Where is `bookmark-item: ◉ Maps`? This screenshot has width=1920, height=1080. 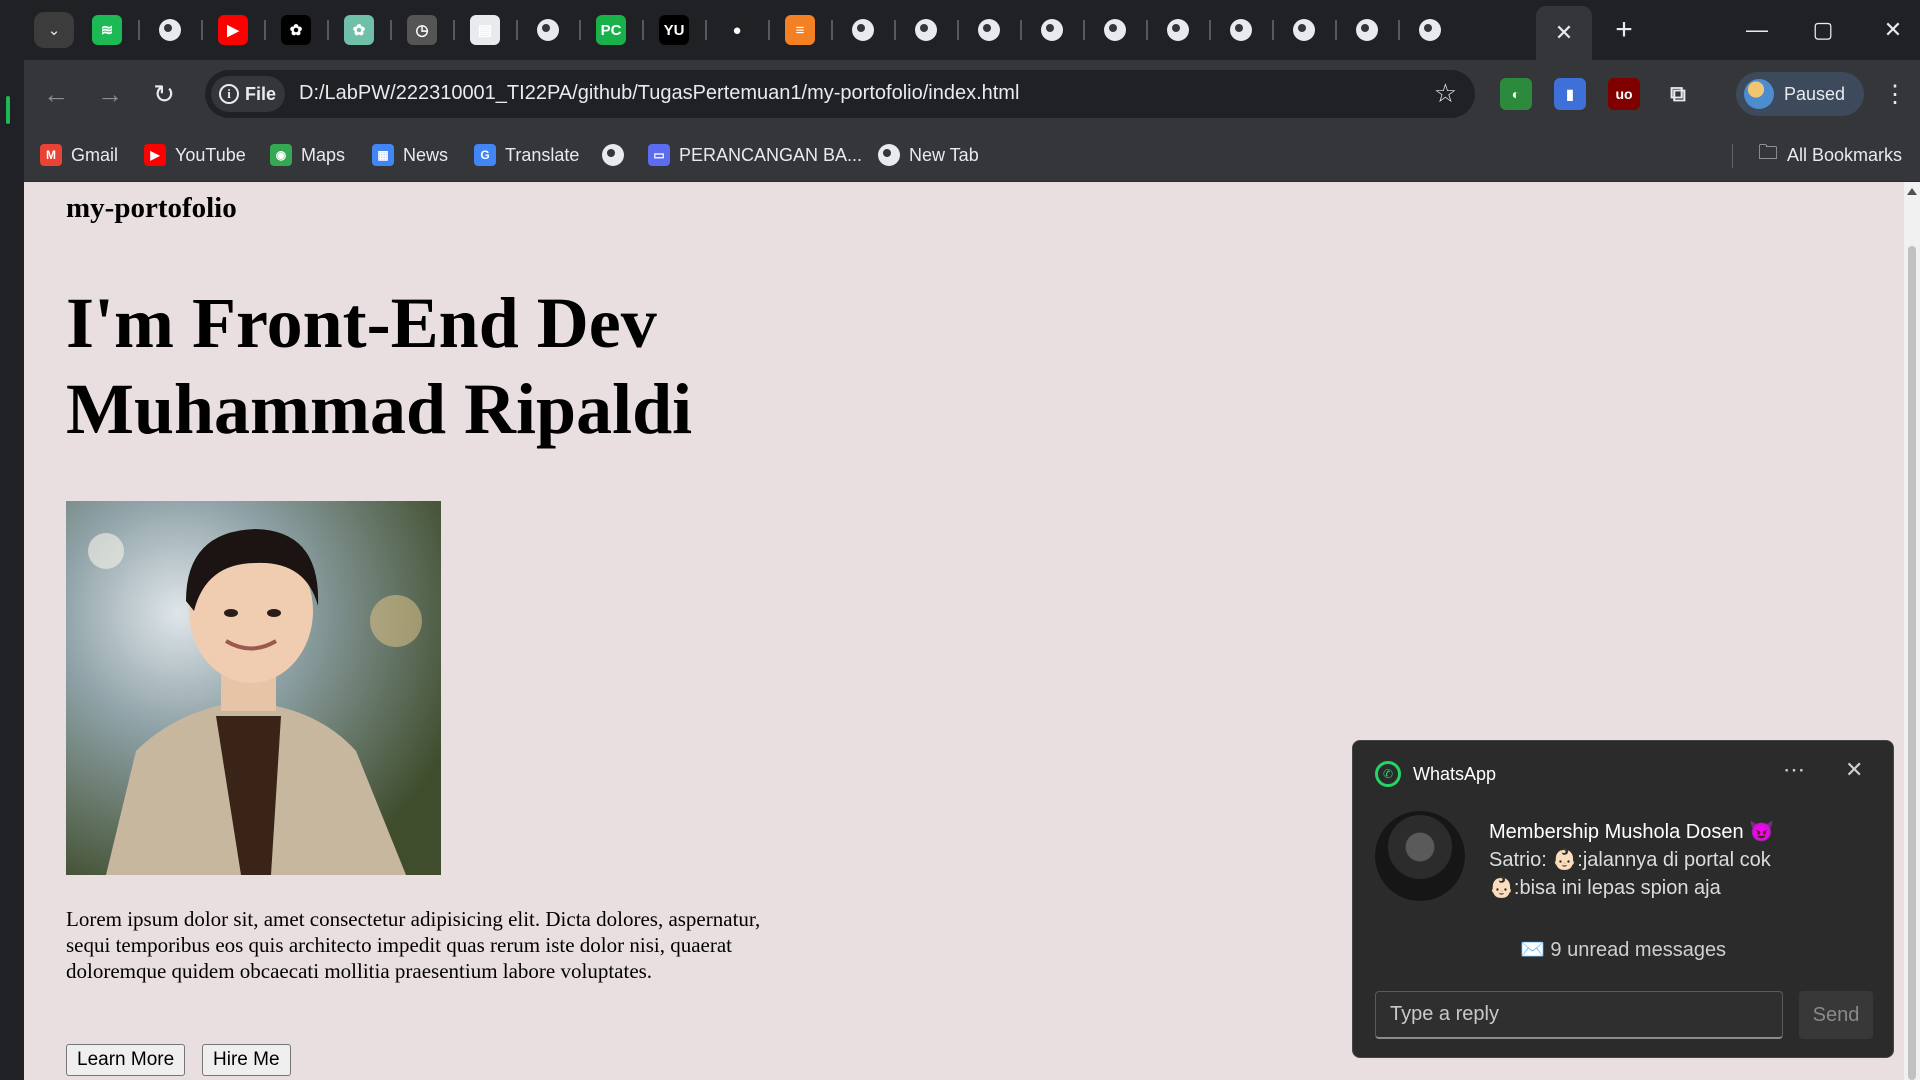
bookmark-item: ◉ Maps is located at coordinates (307, 155).